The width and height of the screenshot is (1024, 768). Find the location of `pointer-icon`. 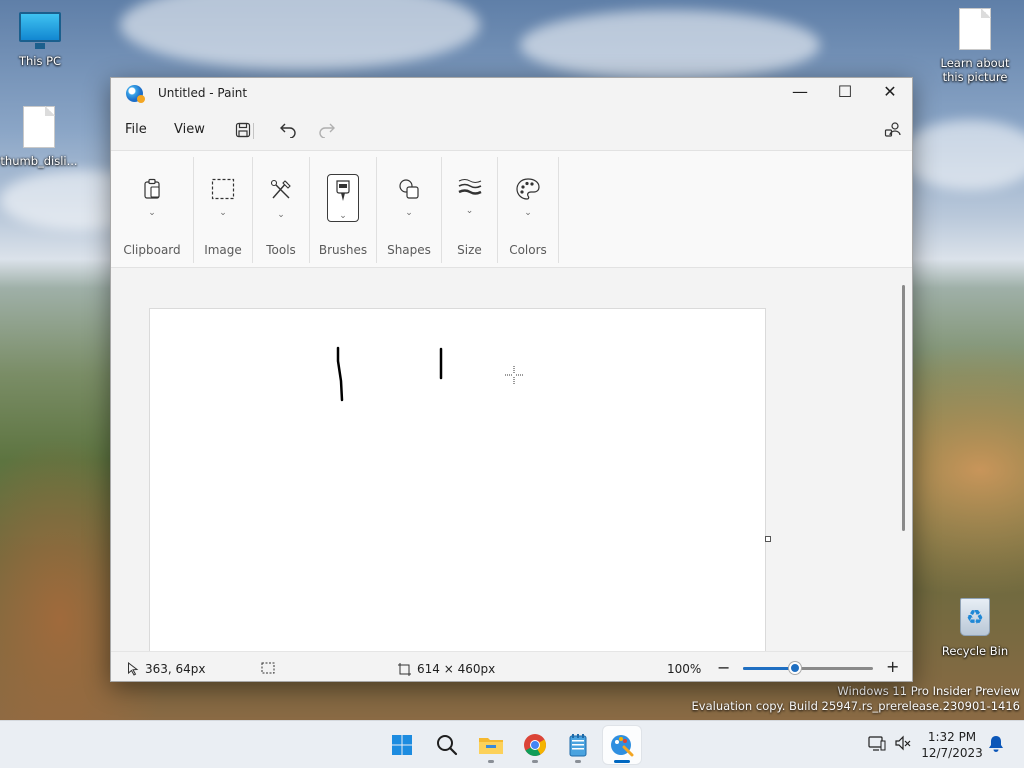

pointer-icon is located at coordinates (133, 669).